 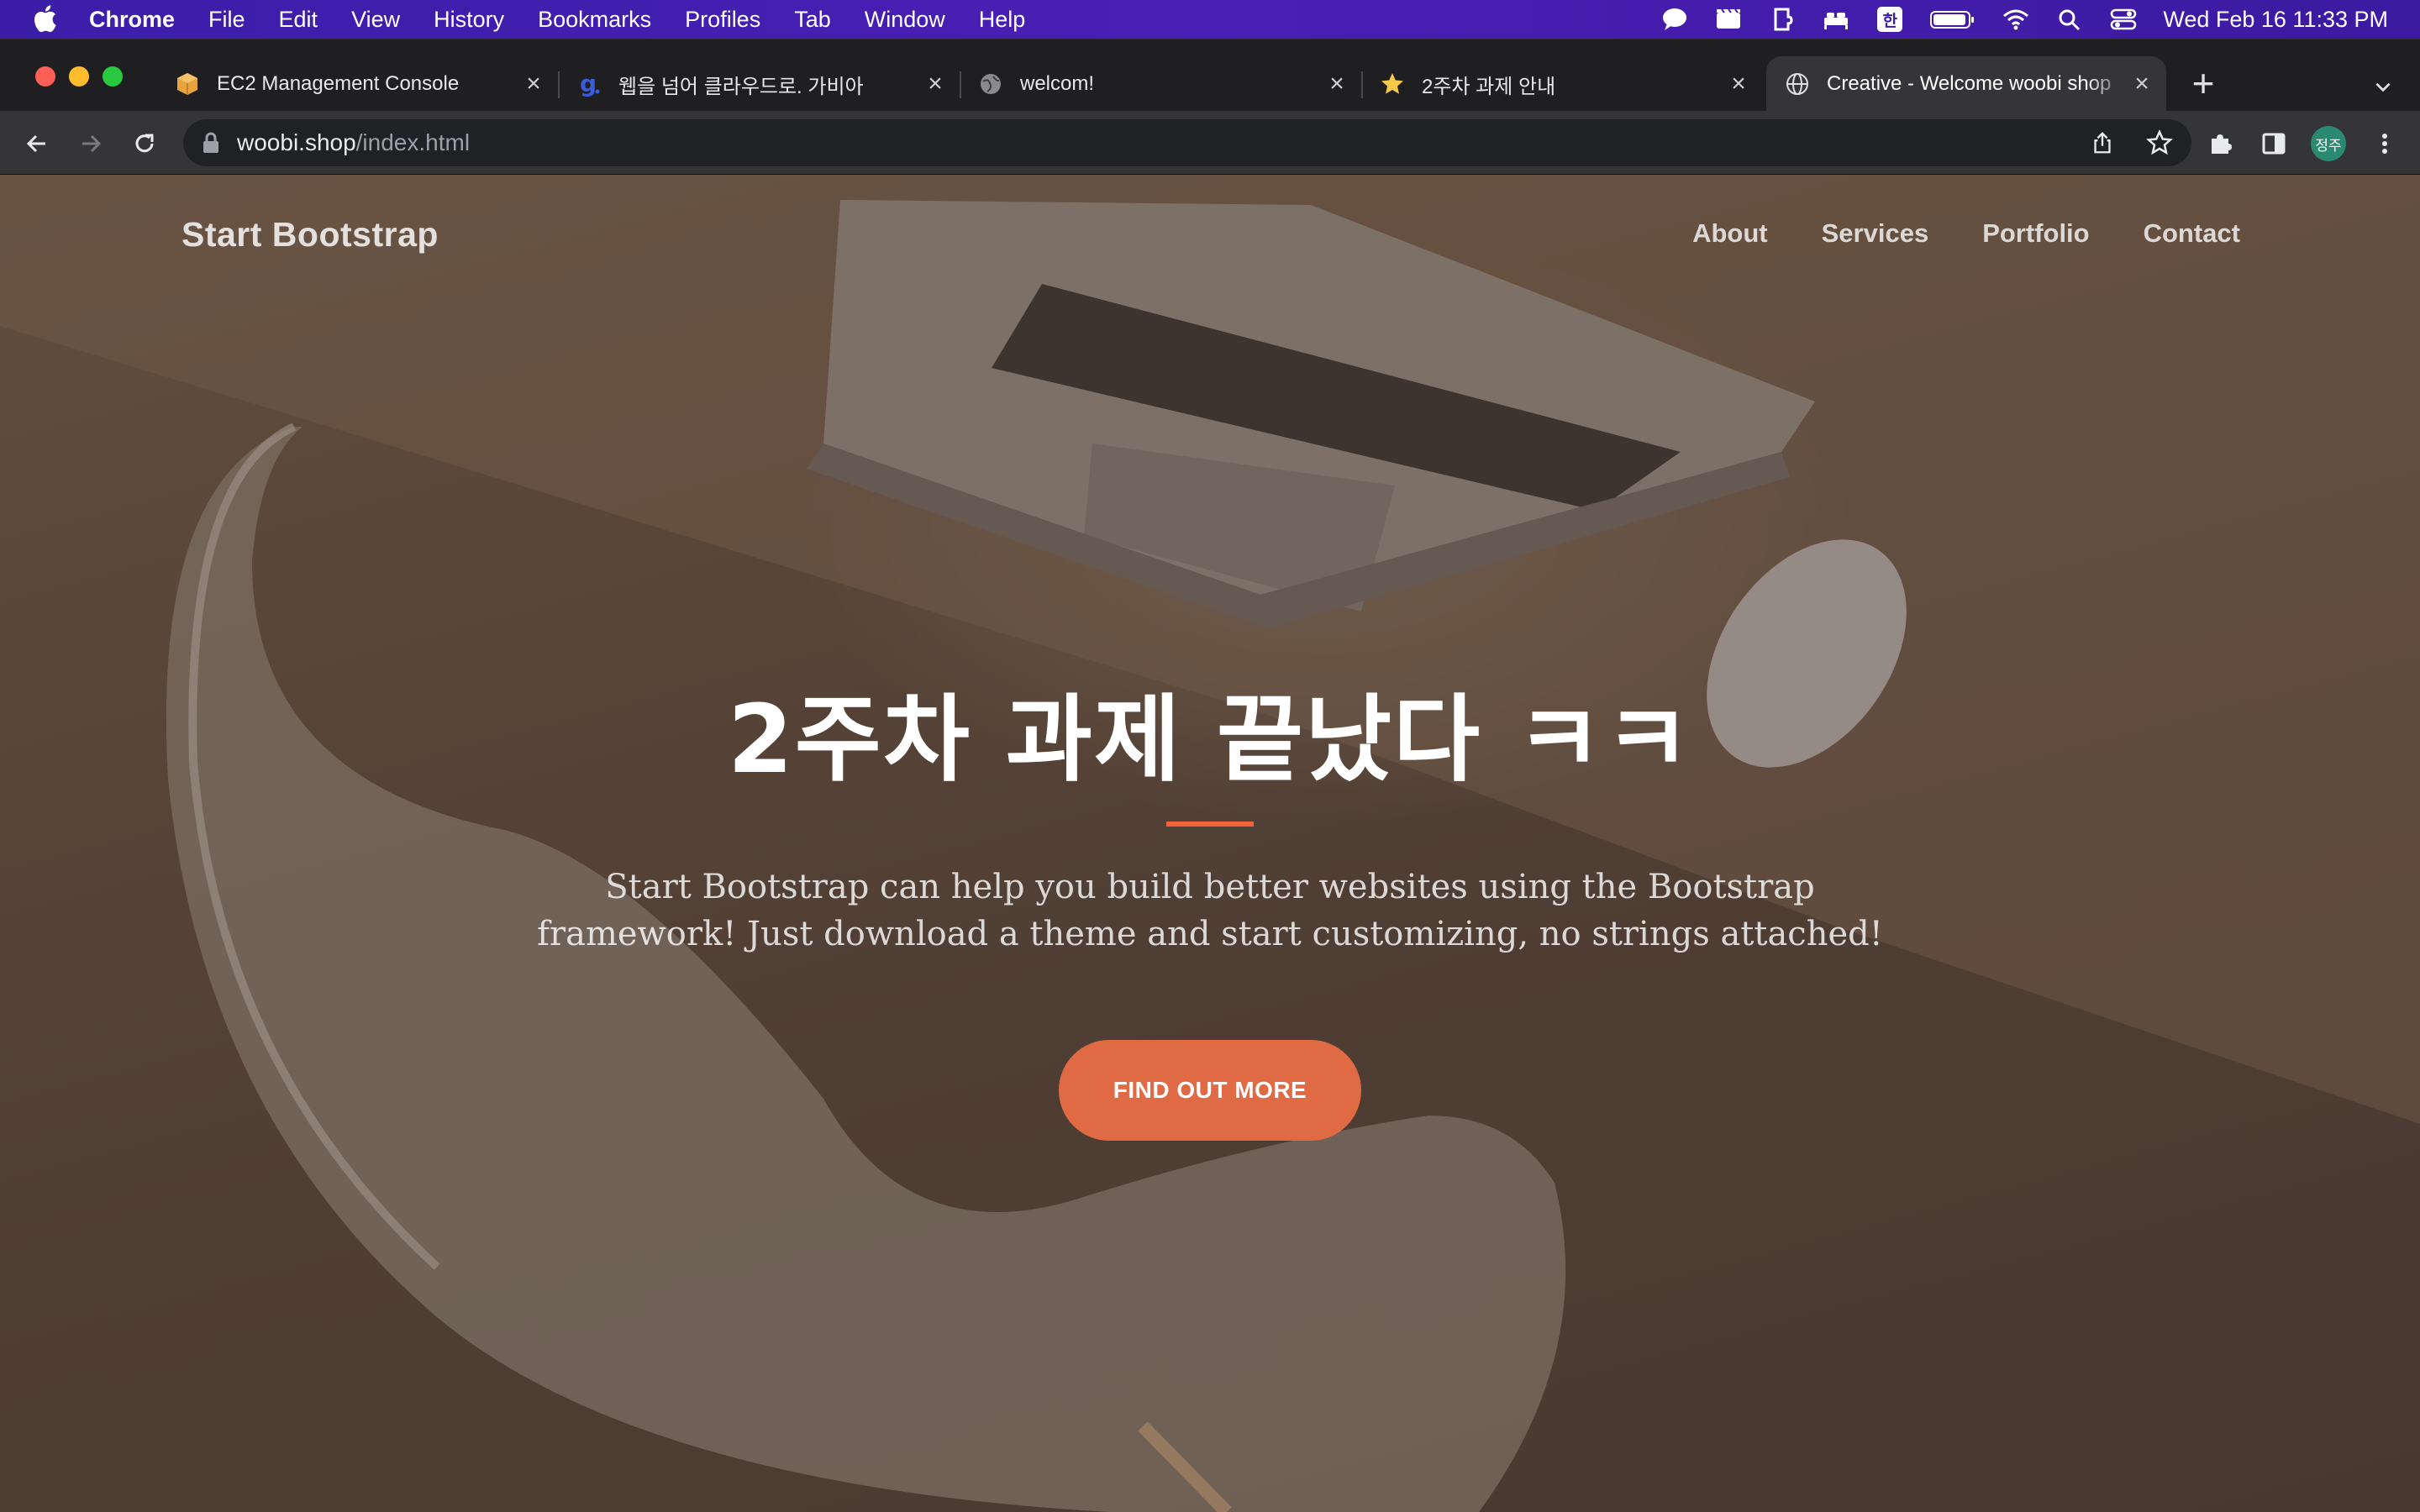 I want to click on tab-title: EC2 Management Console, so click(x=338, y=83).